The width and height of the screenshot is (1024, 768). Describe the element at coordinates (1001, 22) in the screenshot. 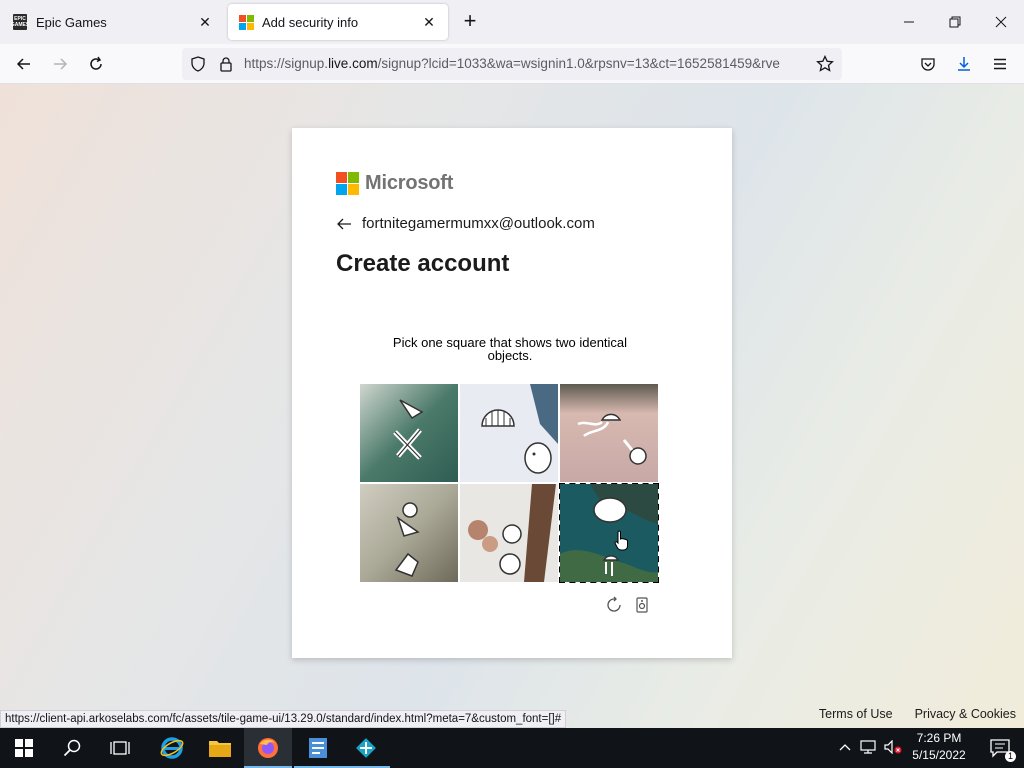

I see `close-window-button` at that location.